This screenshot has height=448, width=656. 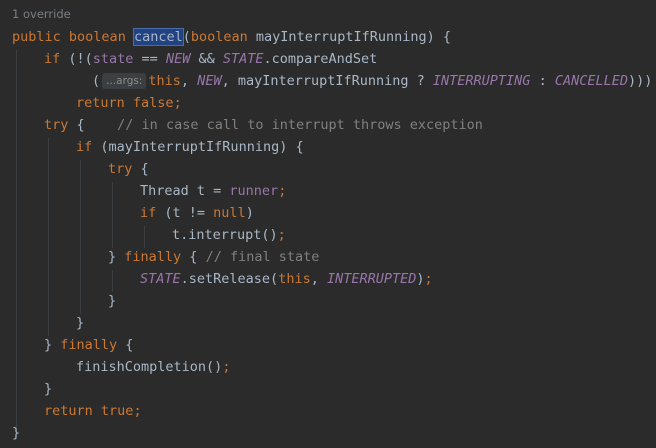 I want to click on code-text: , mayInterruptIfRunning ?, so click(x=327, y=81).